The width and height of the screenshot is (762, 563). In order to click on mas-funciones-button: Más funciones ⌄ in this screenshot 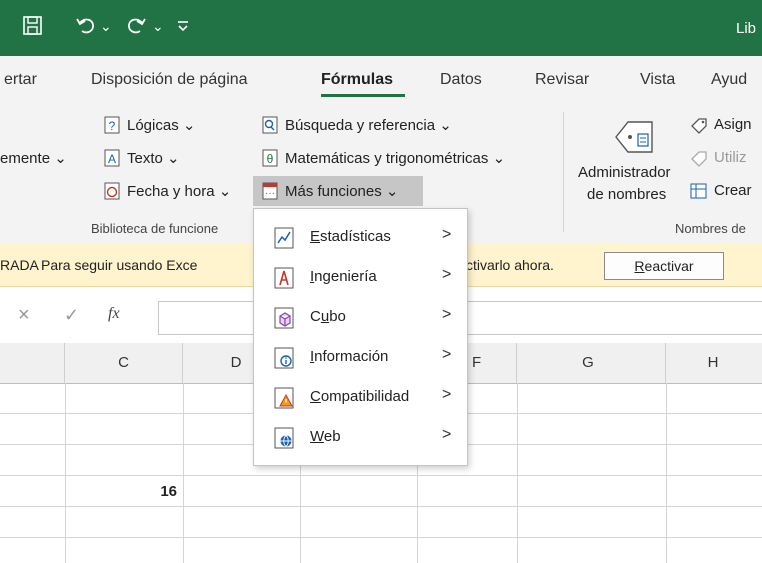, I will do `click(341, 191)`.